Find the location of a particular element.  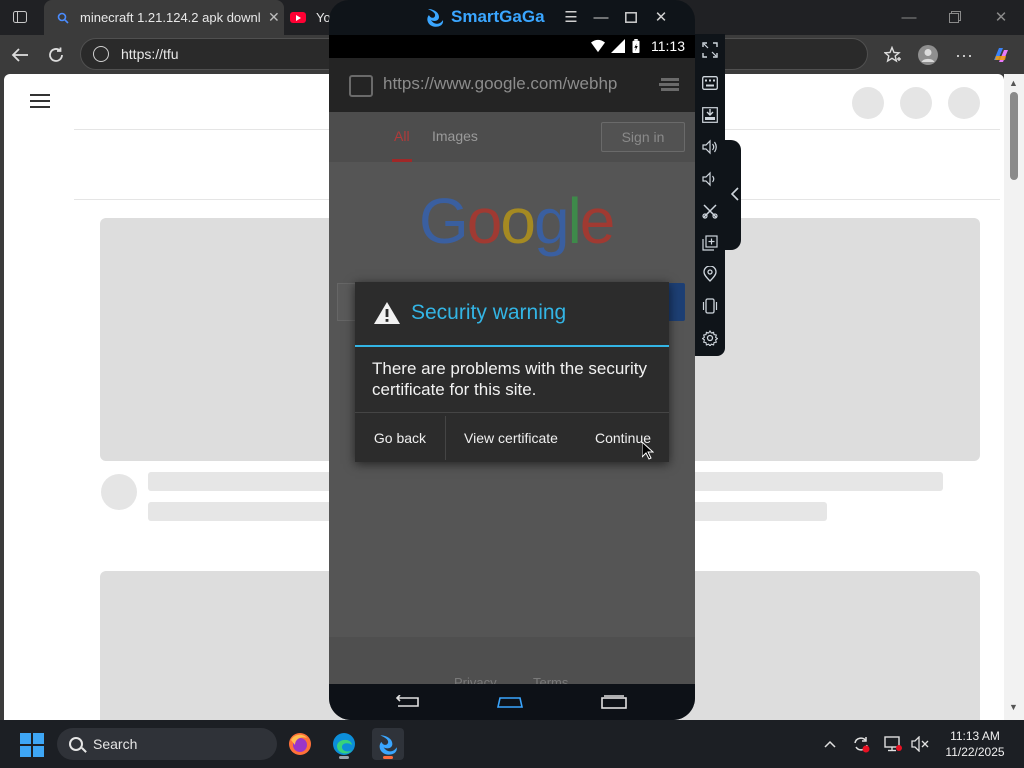

edge-app-icon is located at coordinates (344, 744).